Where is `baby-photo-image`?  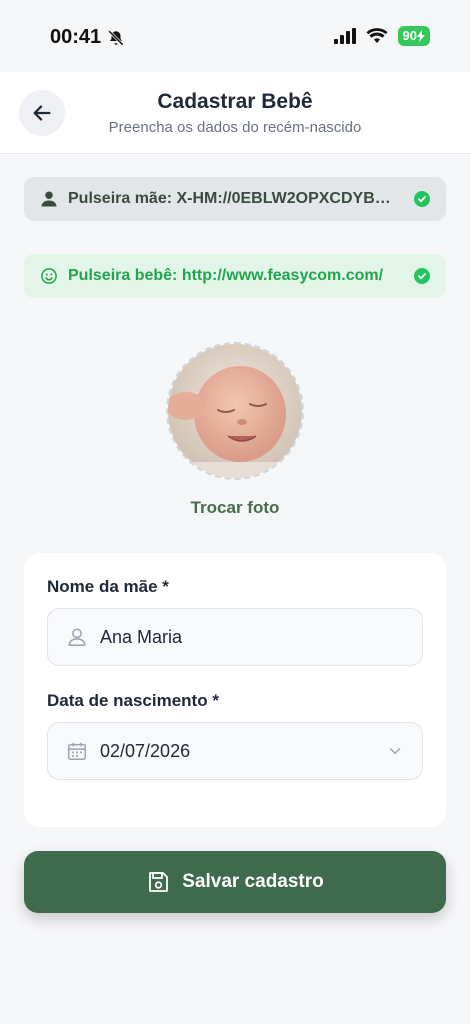 baby-photo-image is located at coordinates (235, 411).